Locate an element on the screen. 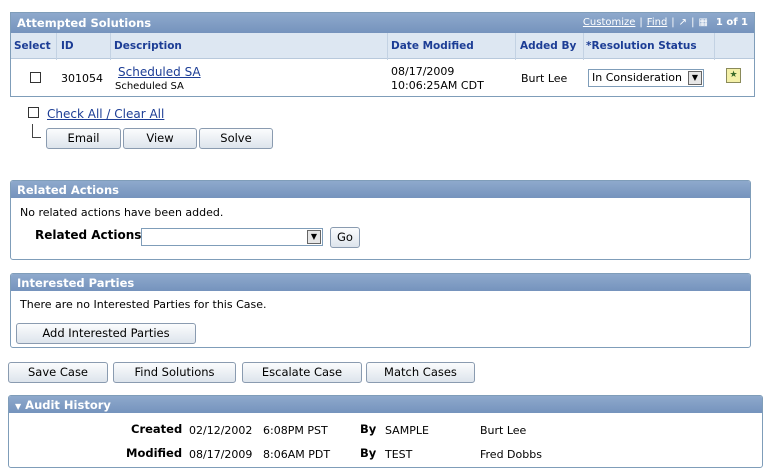  row-description-text: Scheduled SA is located at coordinates (149, 86).